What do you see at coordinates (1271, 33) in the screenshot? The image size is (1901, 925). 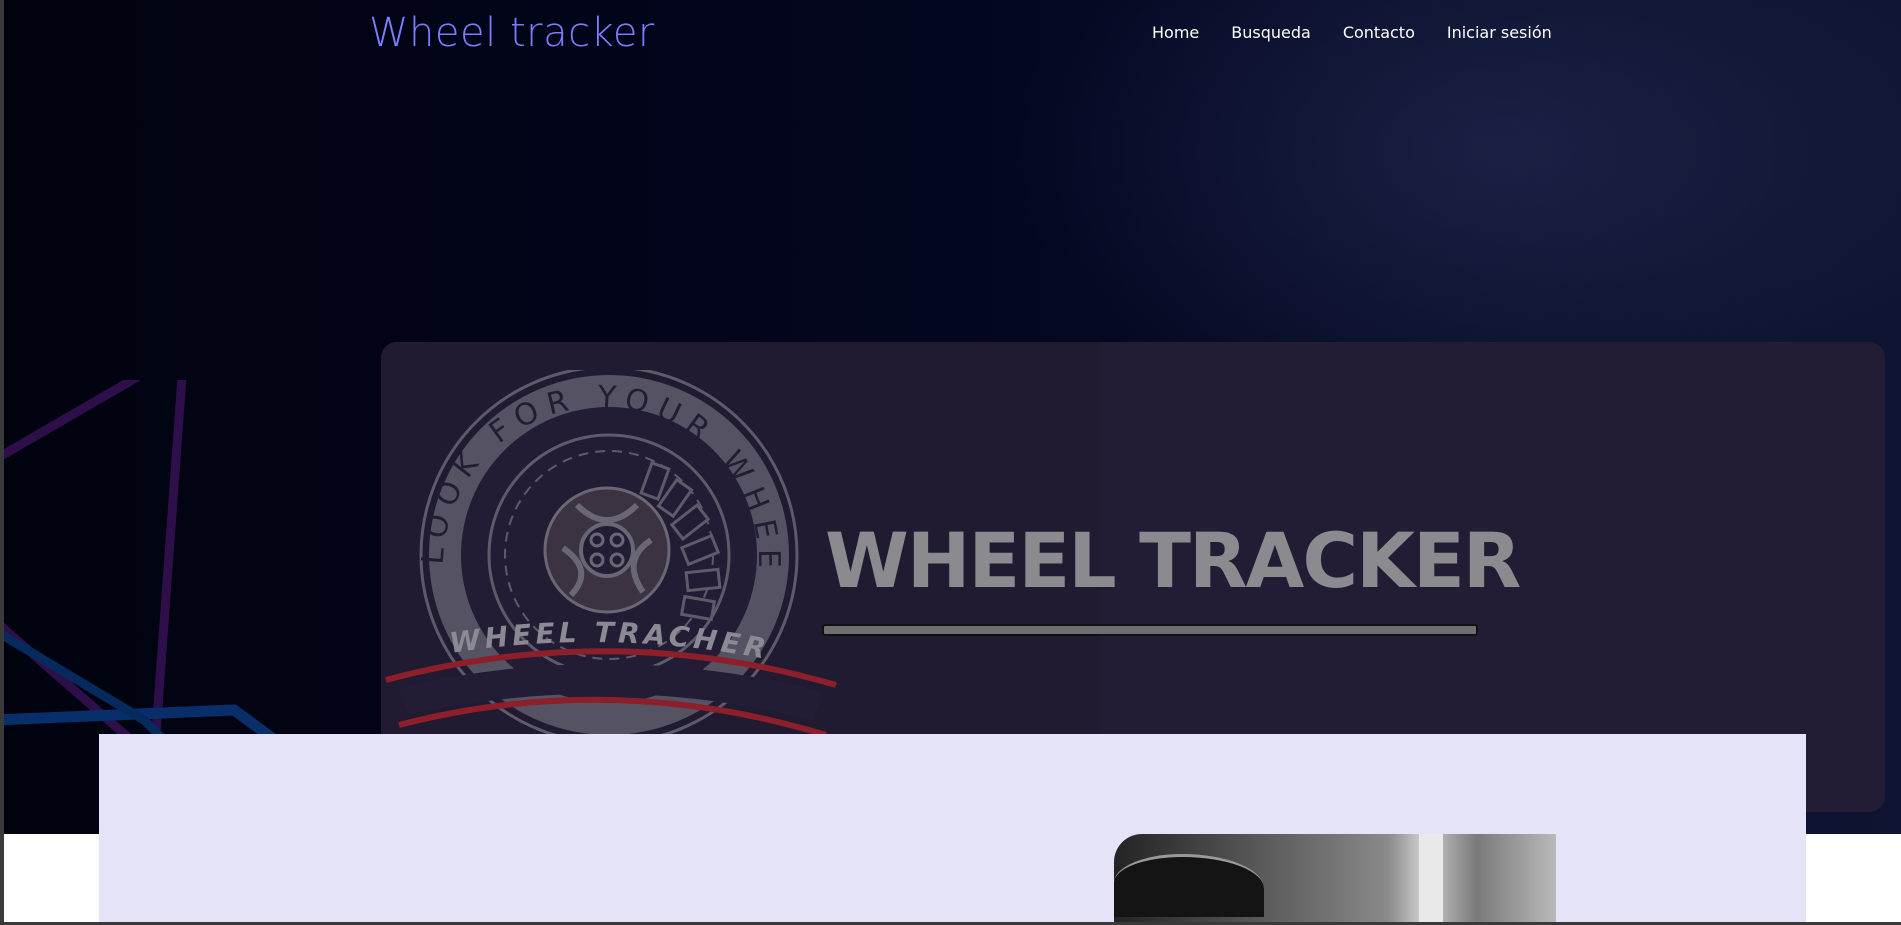 I see `nav-link-busqueda: Busqueda` at bounding box center [1271, 33].